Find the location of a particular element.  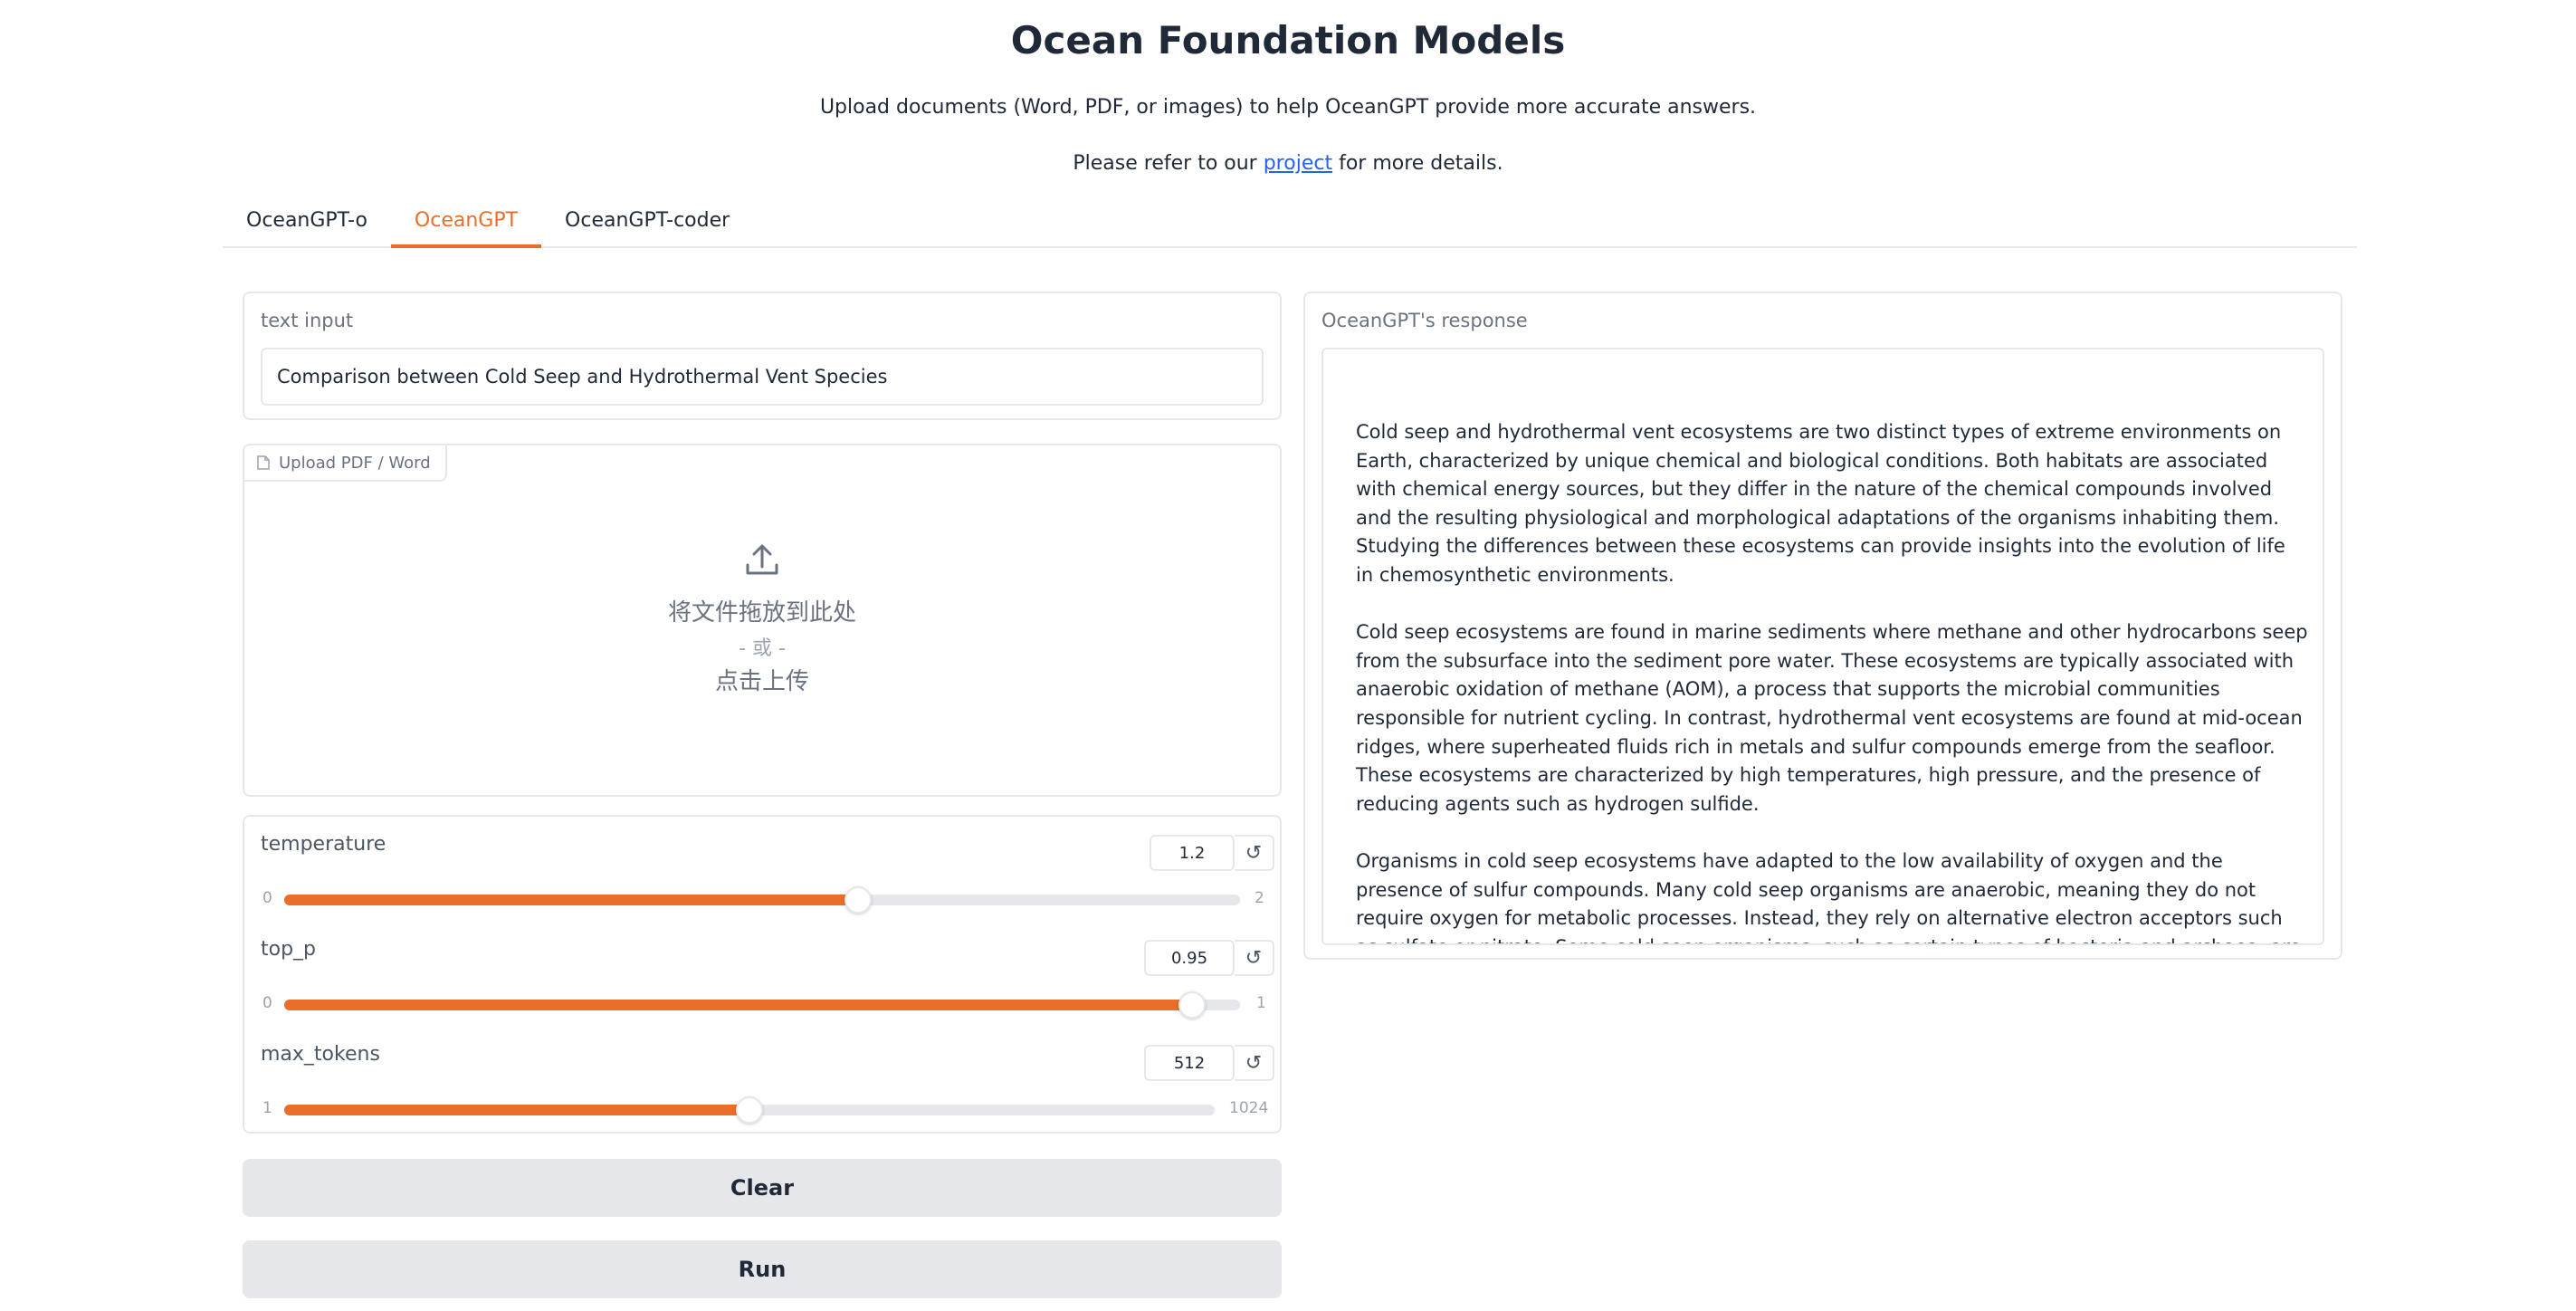

temperature-label: temperature is located at coordinates (324, 844).